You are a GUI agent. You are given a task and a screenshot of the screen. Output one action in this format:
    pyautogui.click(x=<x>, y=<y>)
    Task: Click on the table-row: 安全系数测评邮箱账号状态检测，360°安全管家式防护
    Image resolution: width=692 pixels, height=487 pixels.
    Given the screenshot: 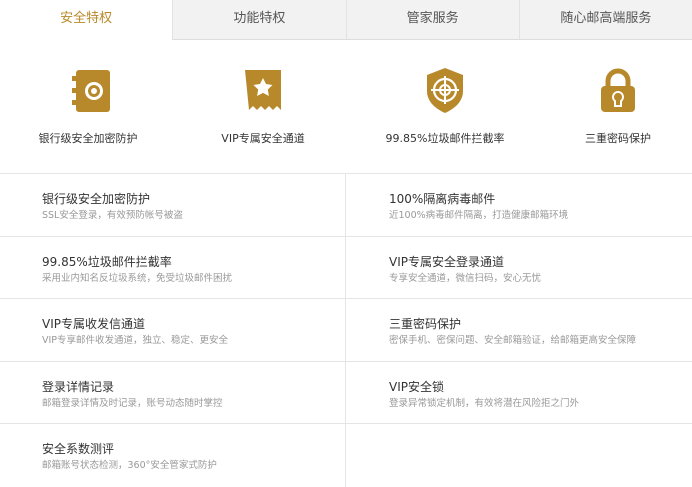 What is the action you would take?
    pyautogui.click(x=346, y=455)
    